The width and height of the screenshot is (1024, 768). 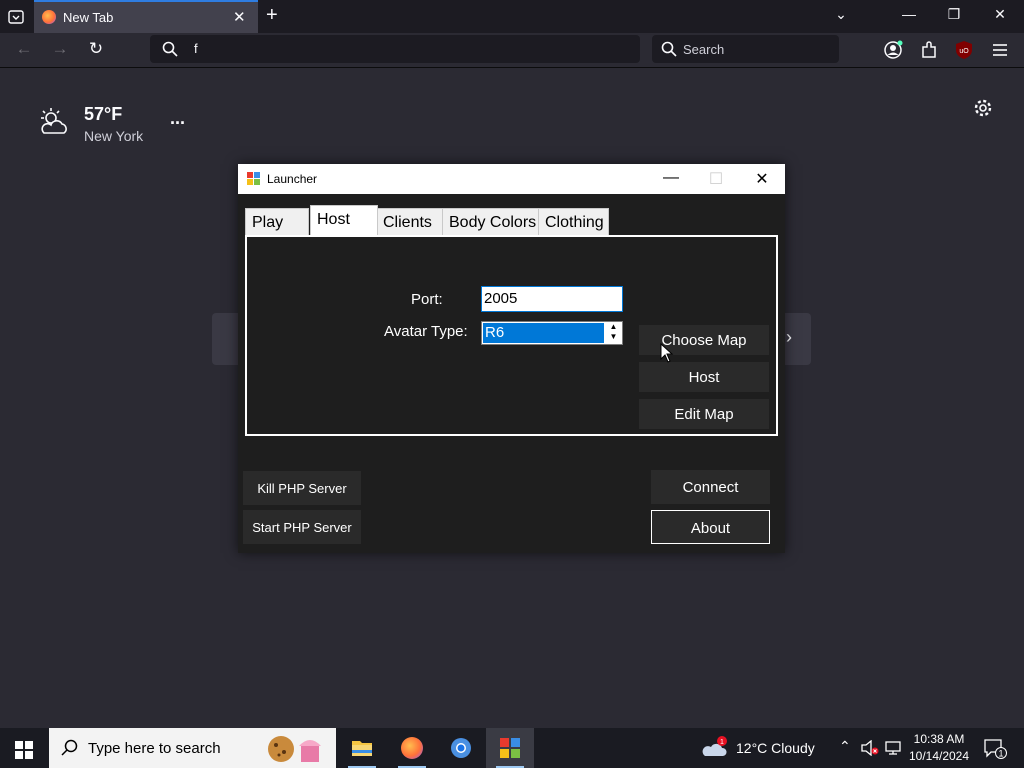 What do you see at coordinates (277, 221) in the screenshot?
I see `tab-play: Play` at bounding box center [277, 221].